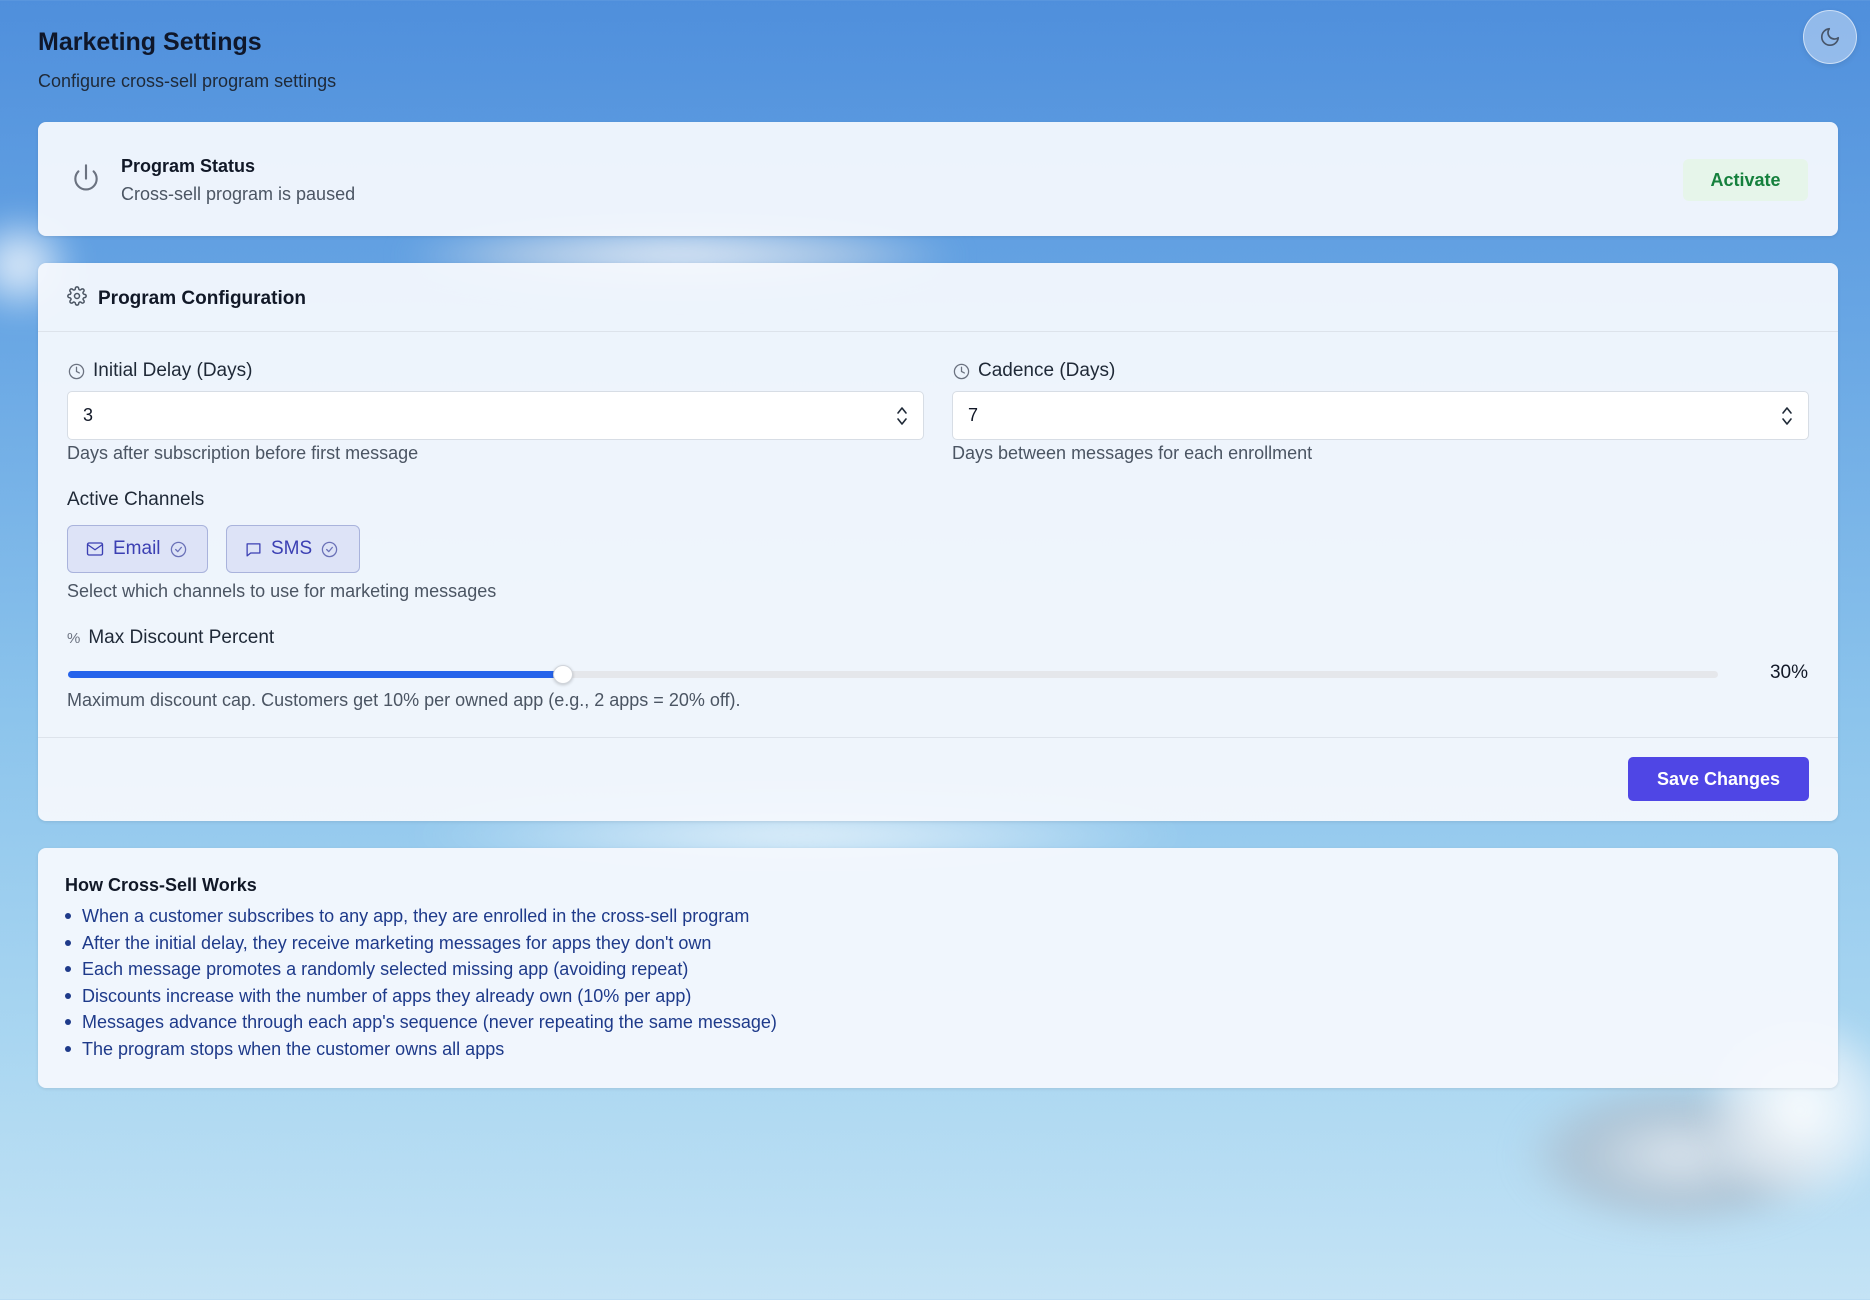  Describe the element at coordinates (1788, 672) in the screenshot. I see `max-discount-value: 30%` at that location.